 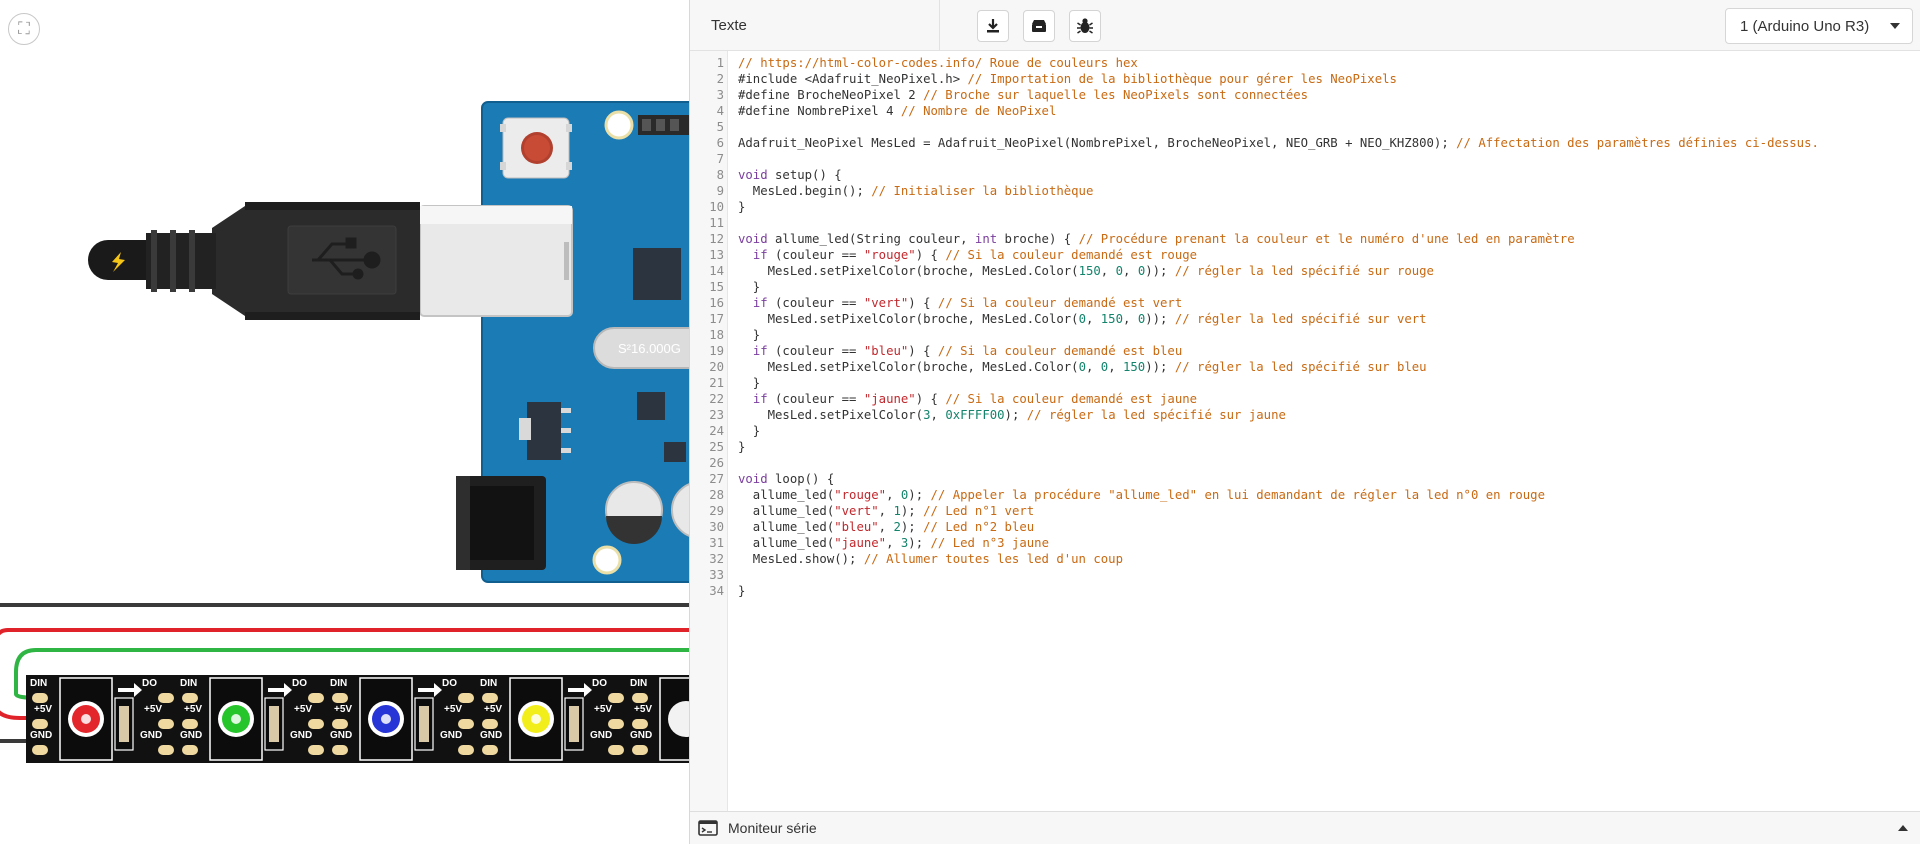 I want to click on code-token: // régler la led spécifié sur rouge, so click(x=1304, y=271).